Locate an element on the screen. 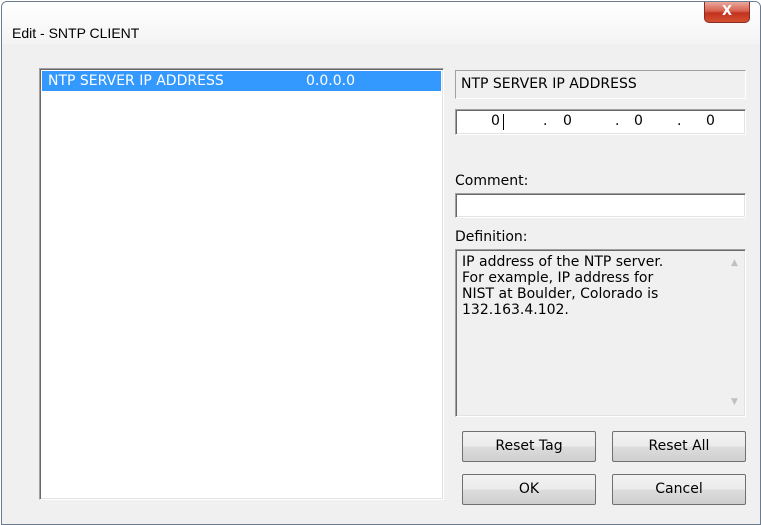 This screenshot has width=761, height=525. definition-scrollbar: ▲ ▼ is located at coordinates (734, 333).